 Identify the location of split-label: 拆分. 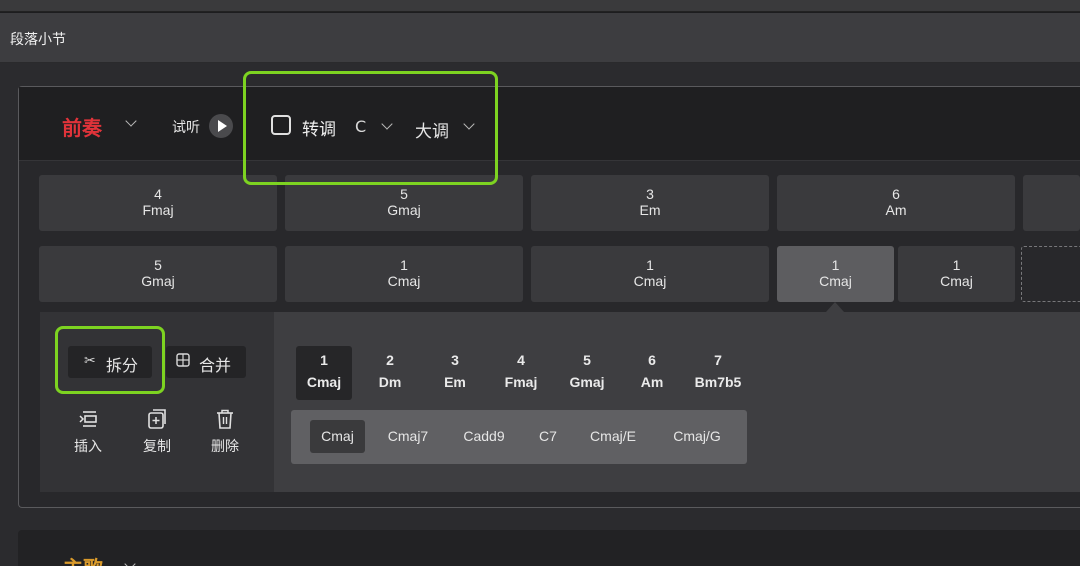
(122, 365).